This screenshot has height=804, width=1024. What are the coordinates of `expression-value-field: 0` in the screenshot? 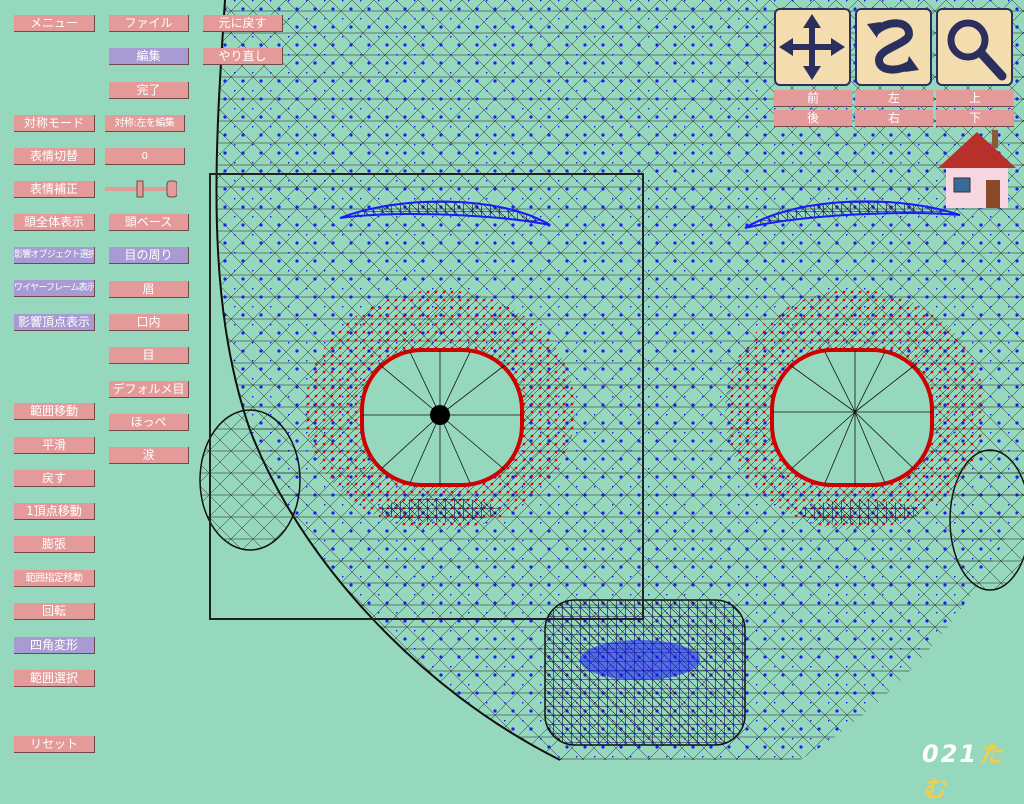 It's located at (145, 156).